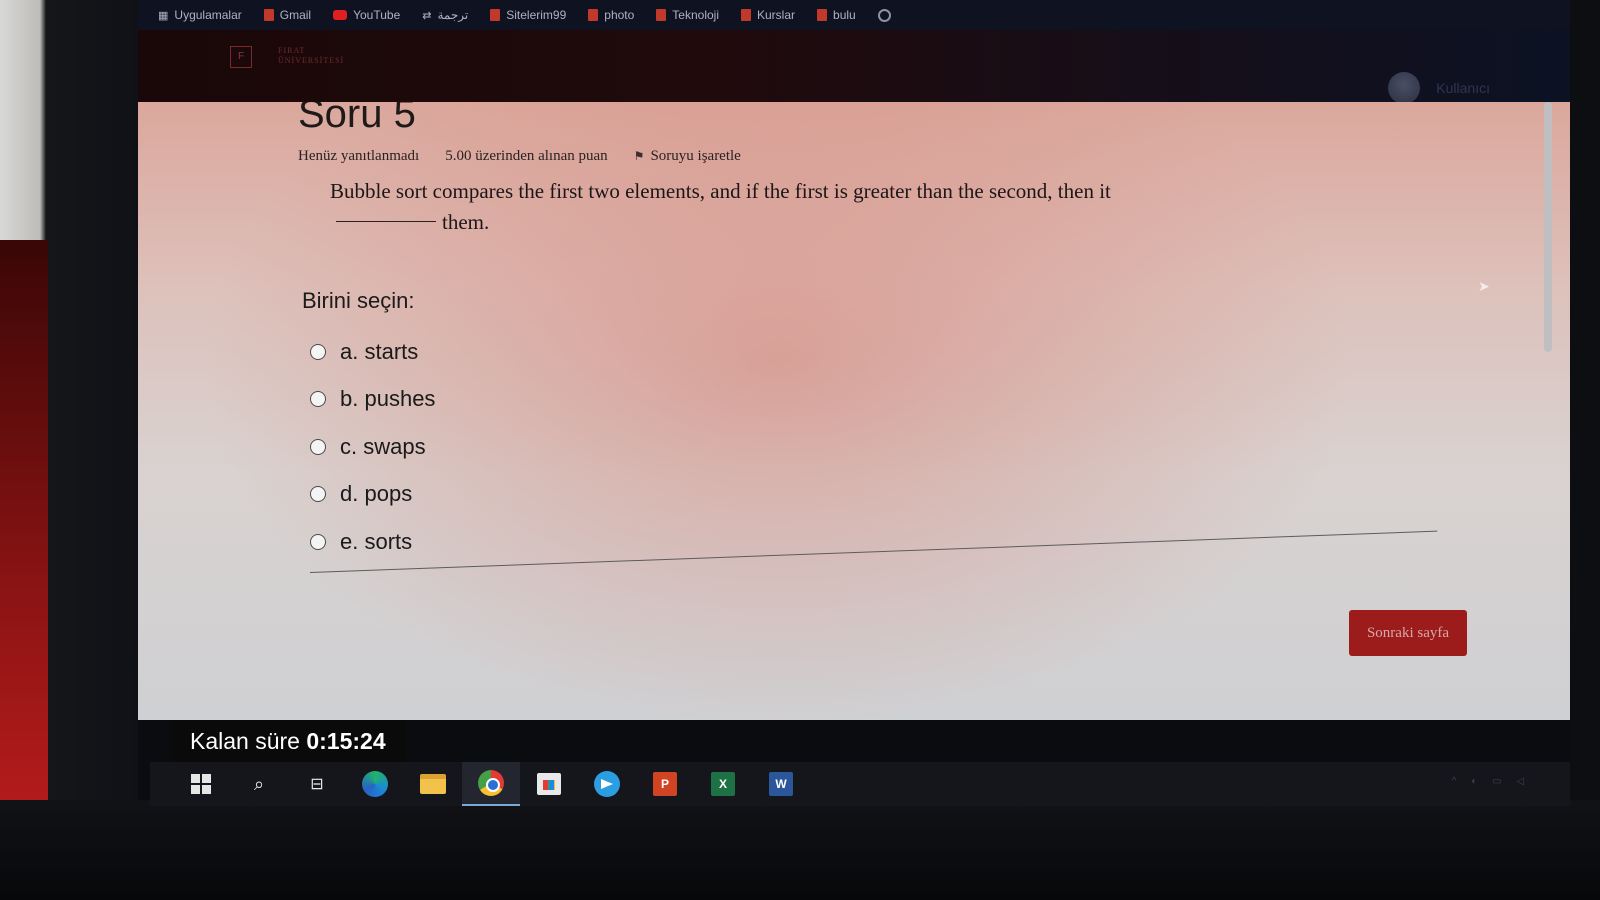 This screenshot has height=900, width=1600. Describe the element at coordinates (528, 15) in the screenshot. I see `bookmark-sitelerim: Sitelerim99` at that location.